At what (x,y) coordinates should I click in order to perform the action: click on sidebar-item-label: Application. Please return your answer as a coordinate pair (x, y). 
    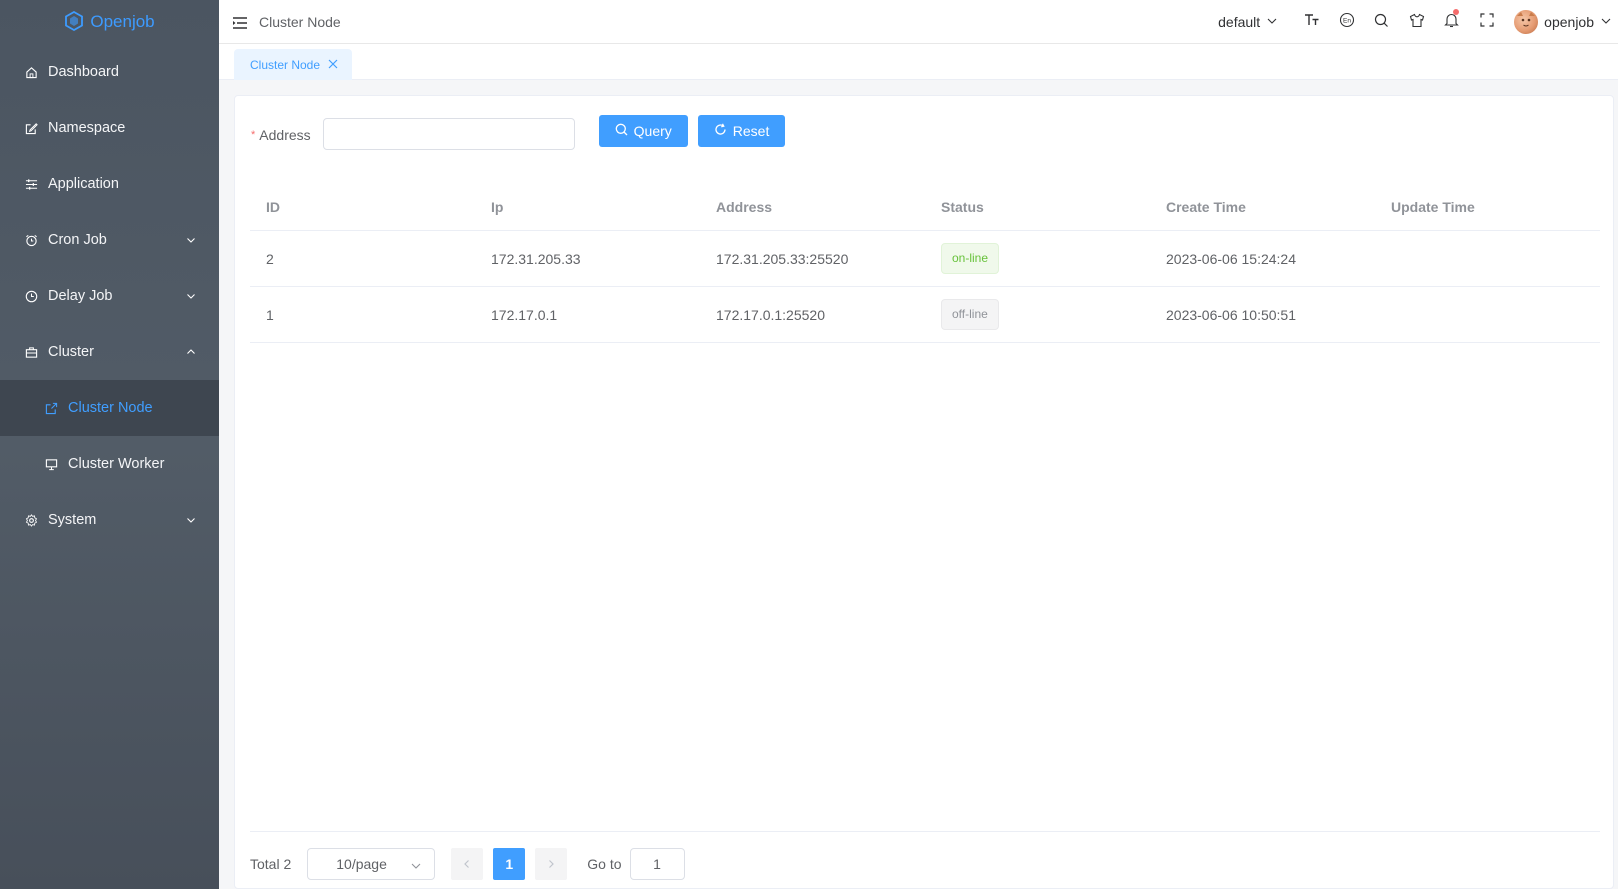
    Looking at the image, I should click on (83, 184).